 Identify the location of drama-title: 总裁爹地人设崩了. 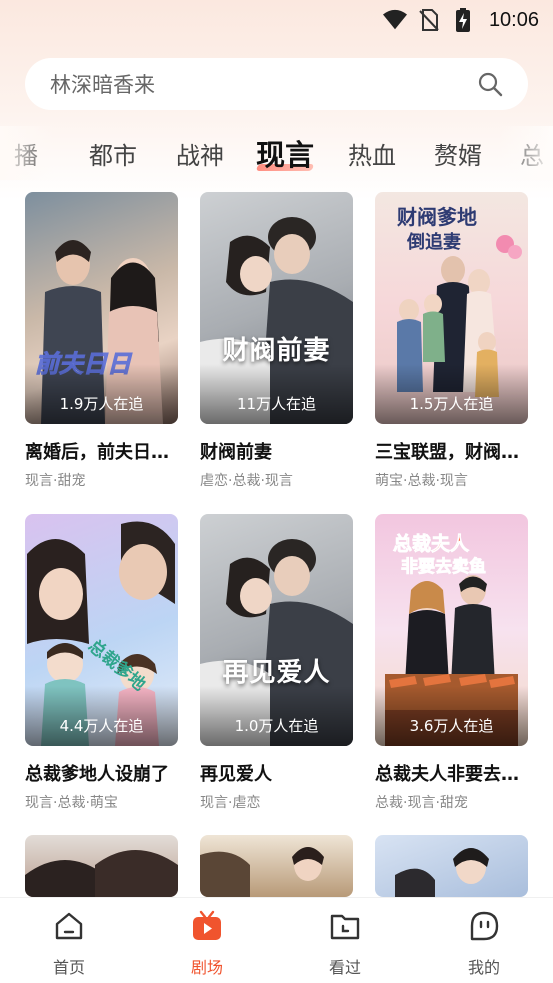
(105, 773).